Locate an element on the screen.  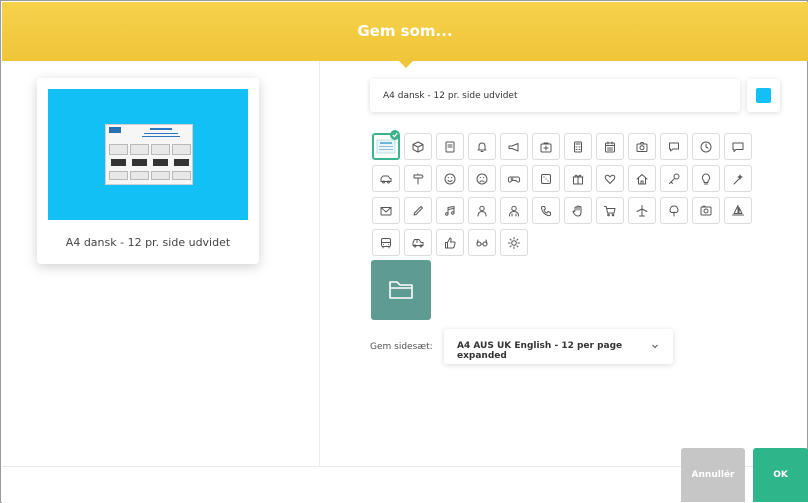
sailboat-icon is located at coordinates (738, 209).